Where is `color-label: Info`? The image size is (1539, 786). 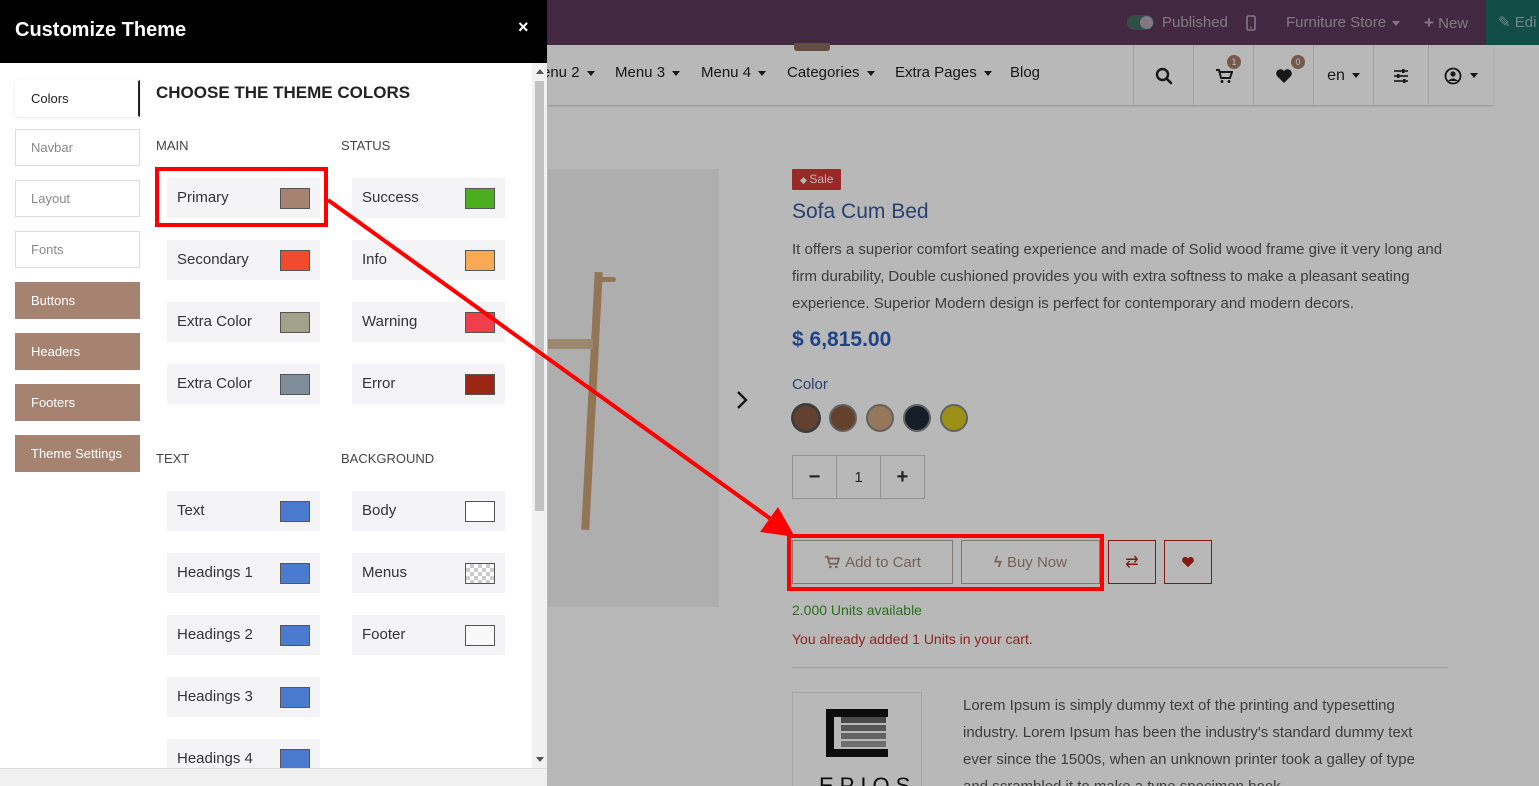 color-label: Info is located at coordinates (375, 259).